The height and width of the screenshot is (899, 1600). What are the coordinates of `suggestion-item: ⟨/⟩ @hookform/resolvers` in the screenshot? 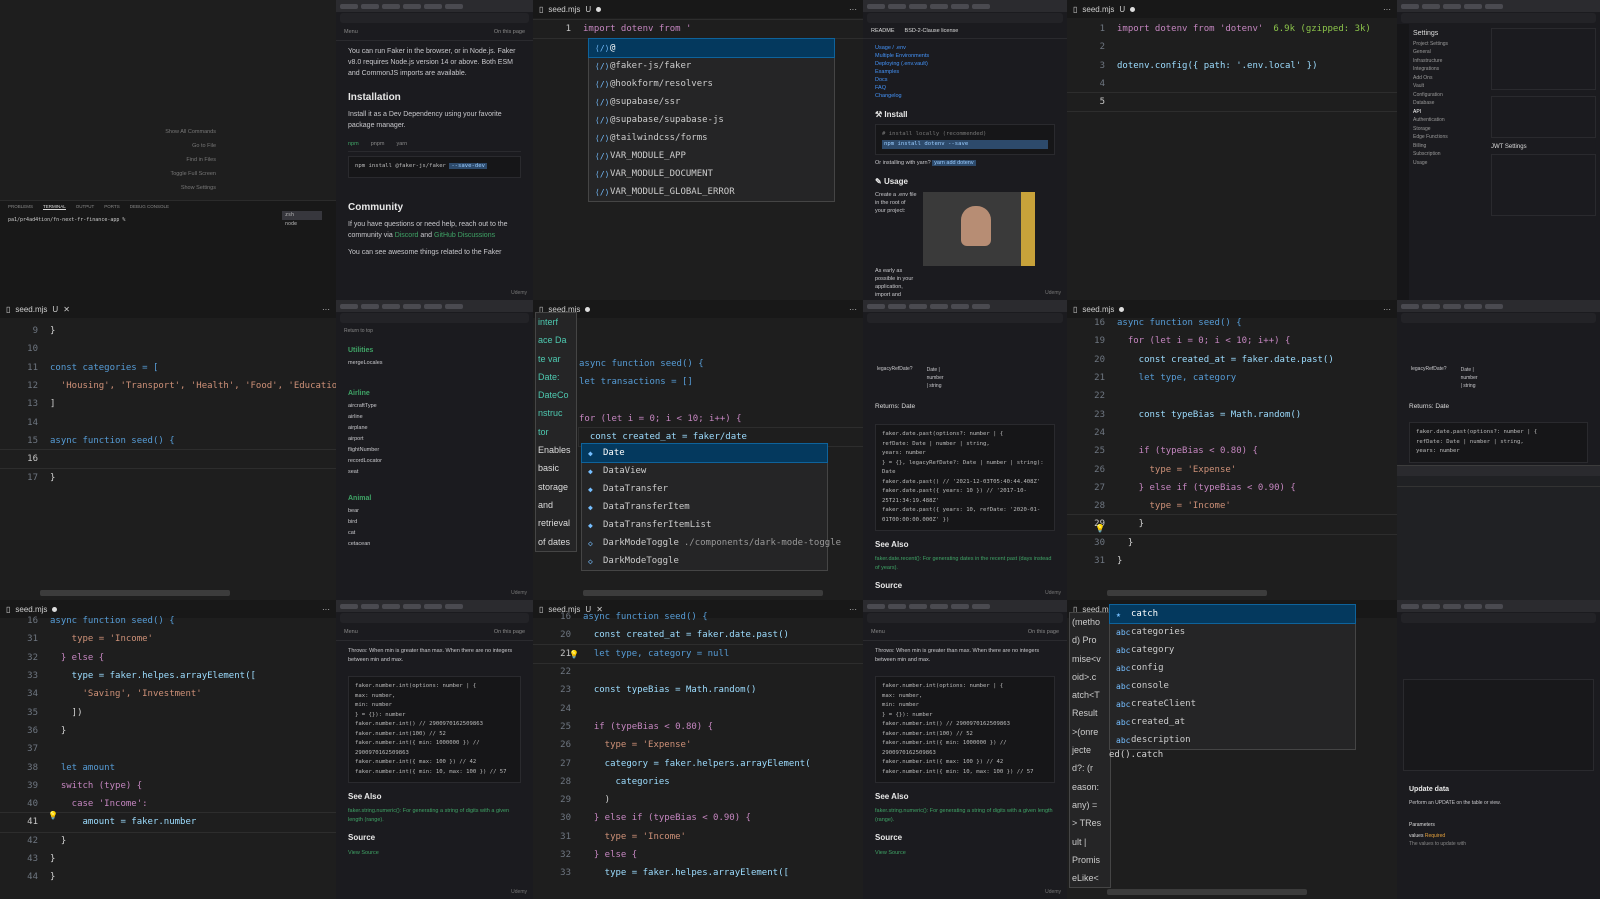 It's located at (711, 84).